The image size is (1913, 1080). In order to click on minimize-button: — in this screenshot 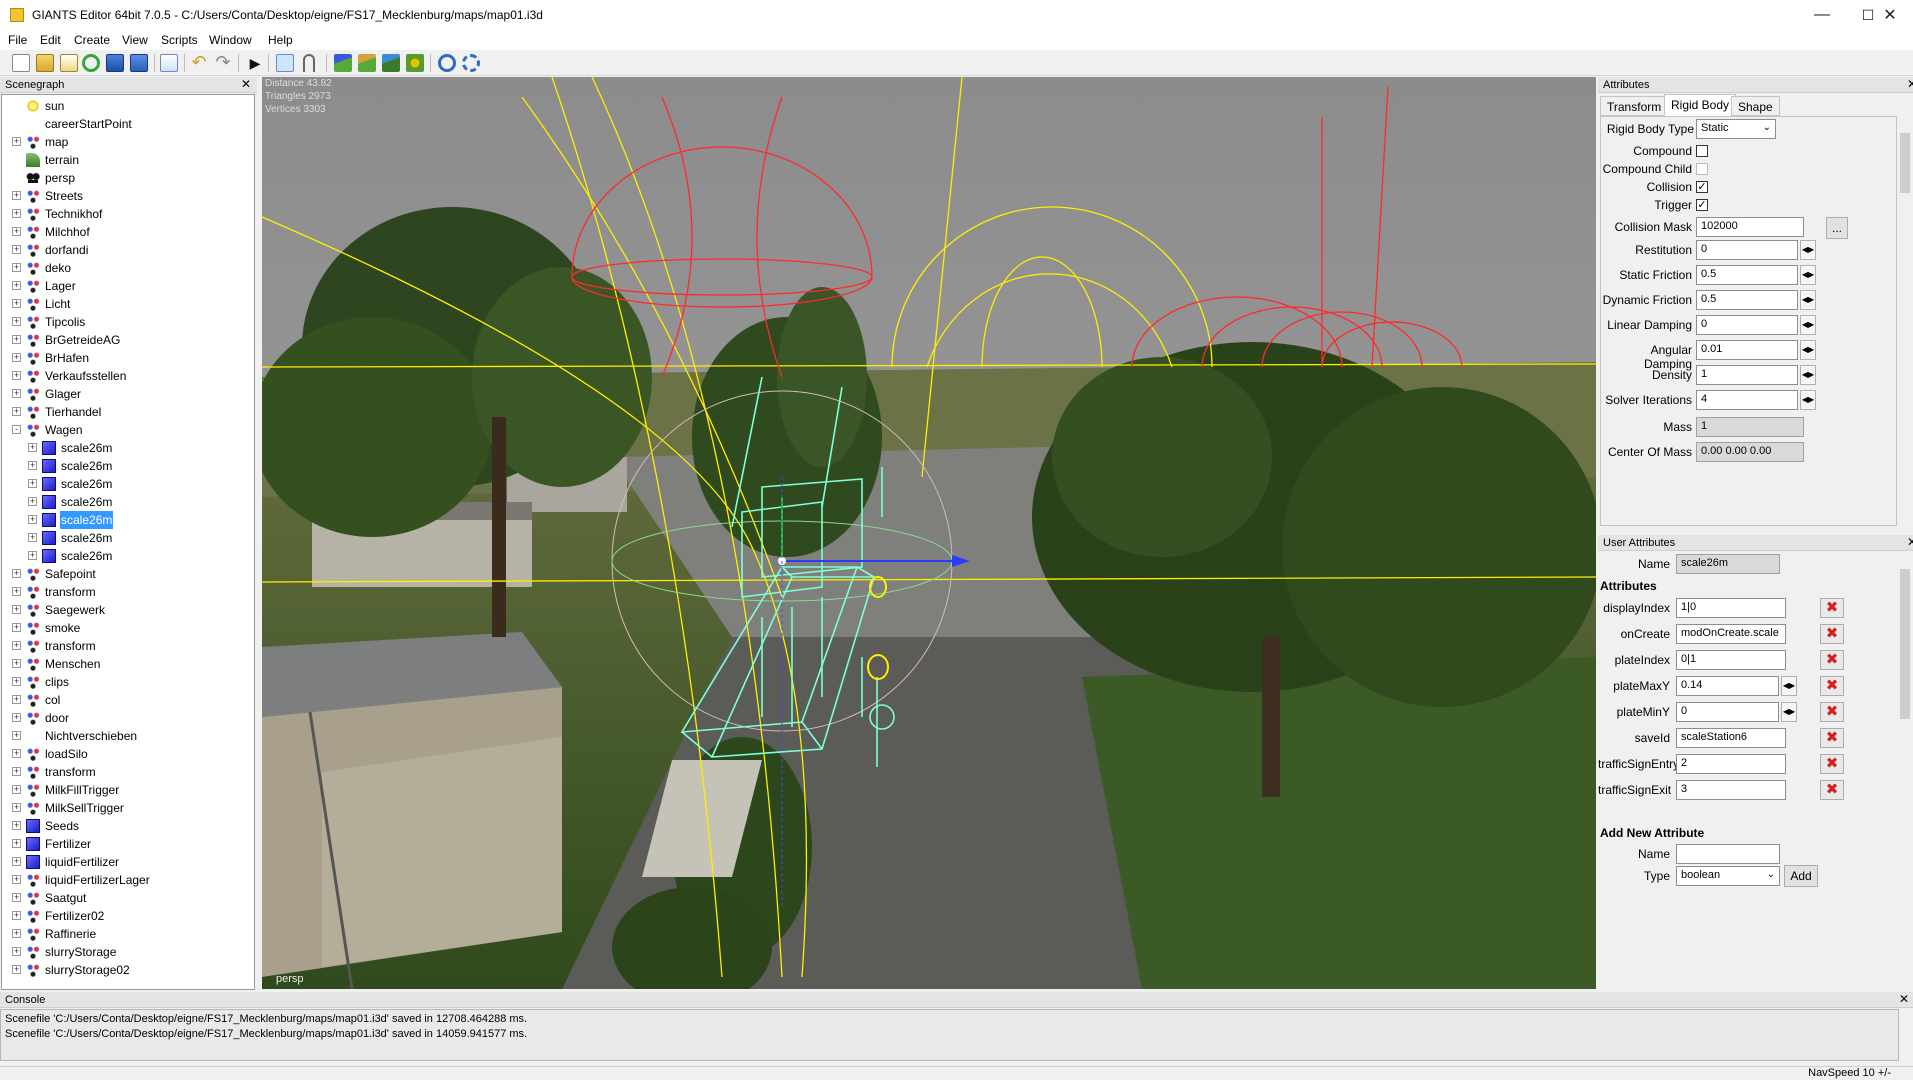, I will do `click(1822, 15)`.